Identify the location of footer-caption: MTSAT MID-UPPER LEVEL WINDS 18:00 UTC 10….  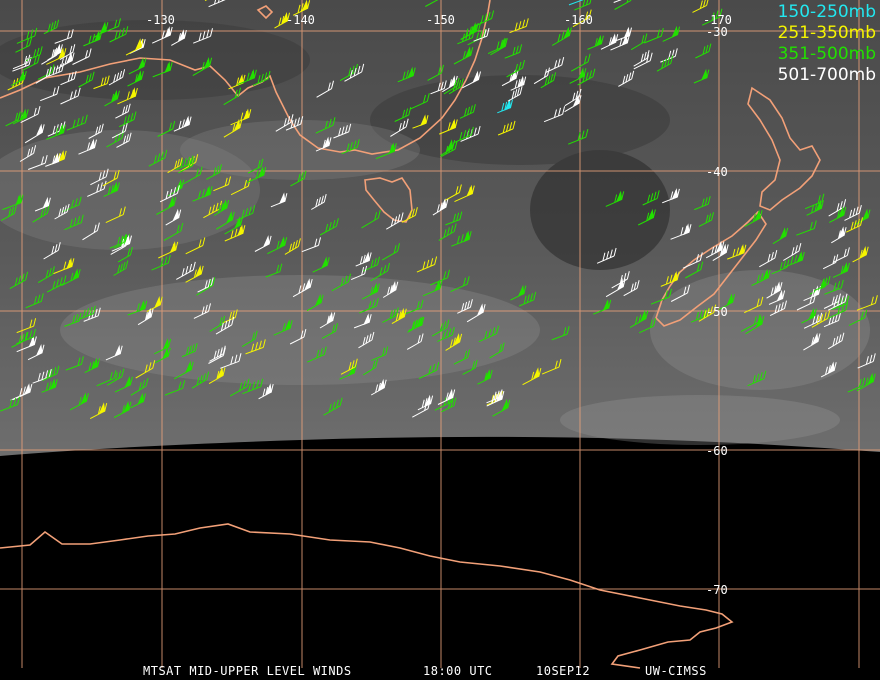
(440, 671).